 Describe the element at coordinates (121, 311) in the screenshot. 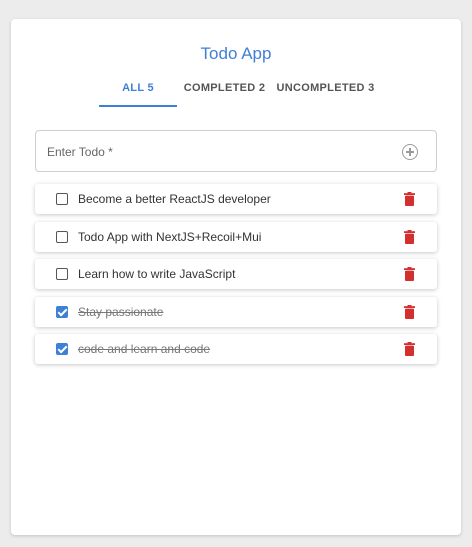

I see `todo-text: Stay passionate` at that location.